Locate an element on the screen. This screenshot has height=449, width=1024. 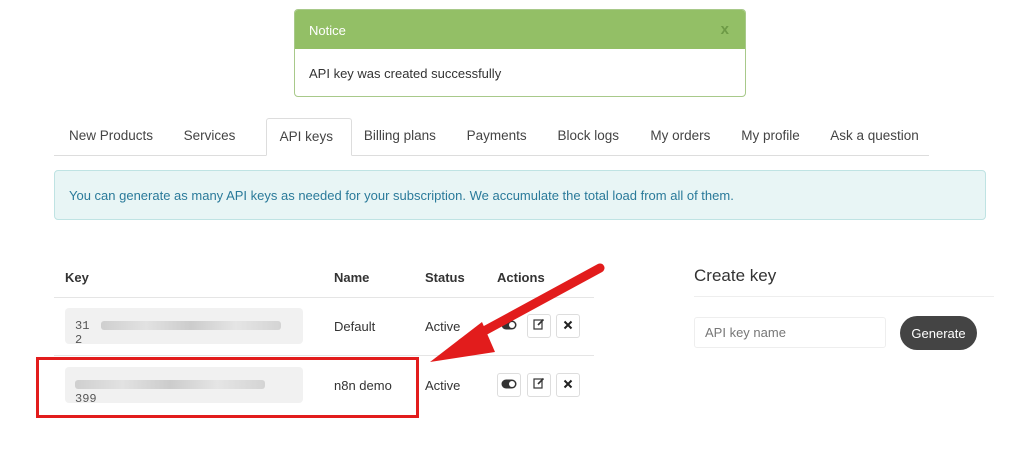
create-key-title: Create key is located at coordinates (735, 275).